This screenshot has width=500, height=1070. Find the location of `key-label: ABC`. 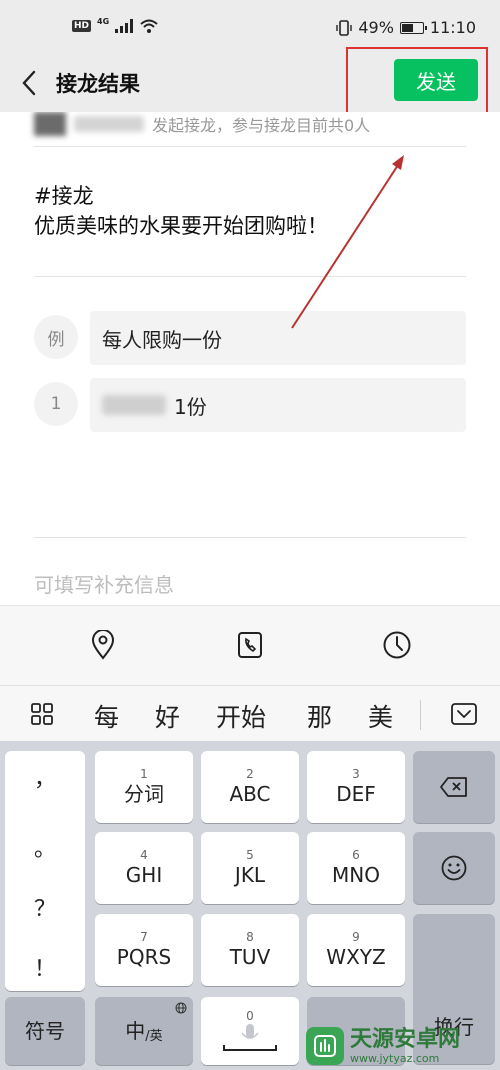

key-label: ABC is located at coordinates (250, 794).